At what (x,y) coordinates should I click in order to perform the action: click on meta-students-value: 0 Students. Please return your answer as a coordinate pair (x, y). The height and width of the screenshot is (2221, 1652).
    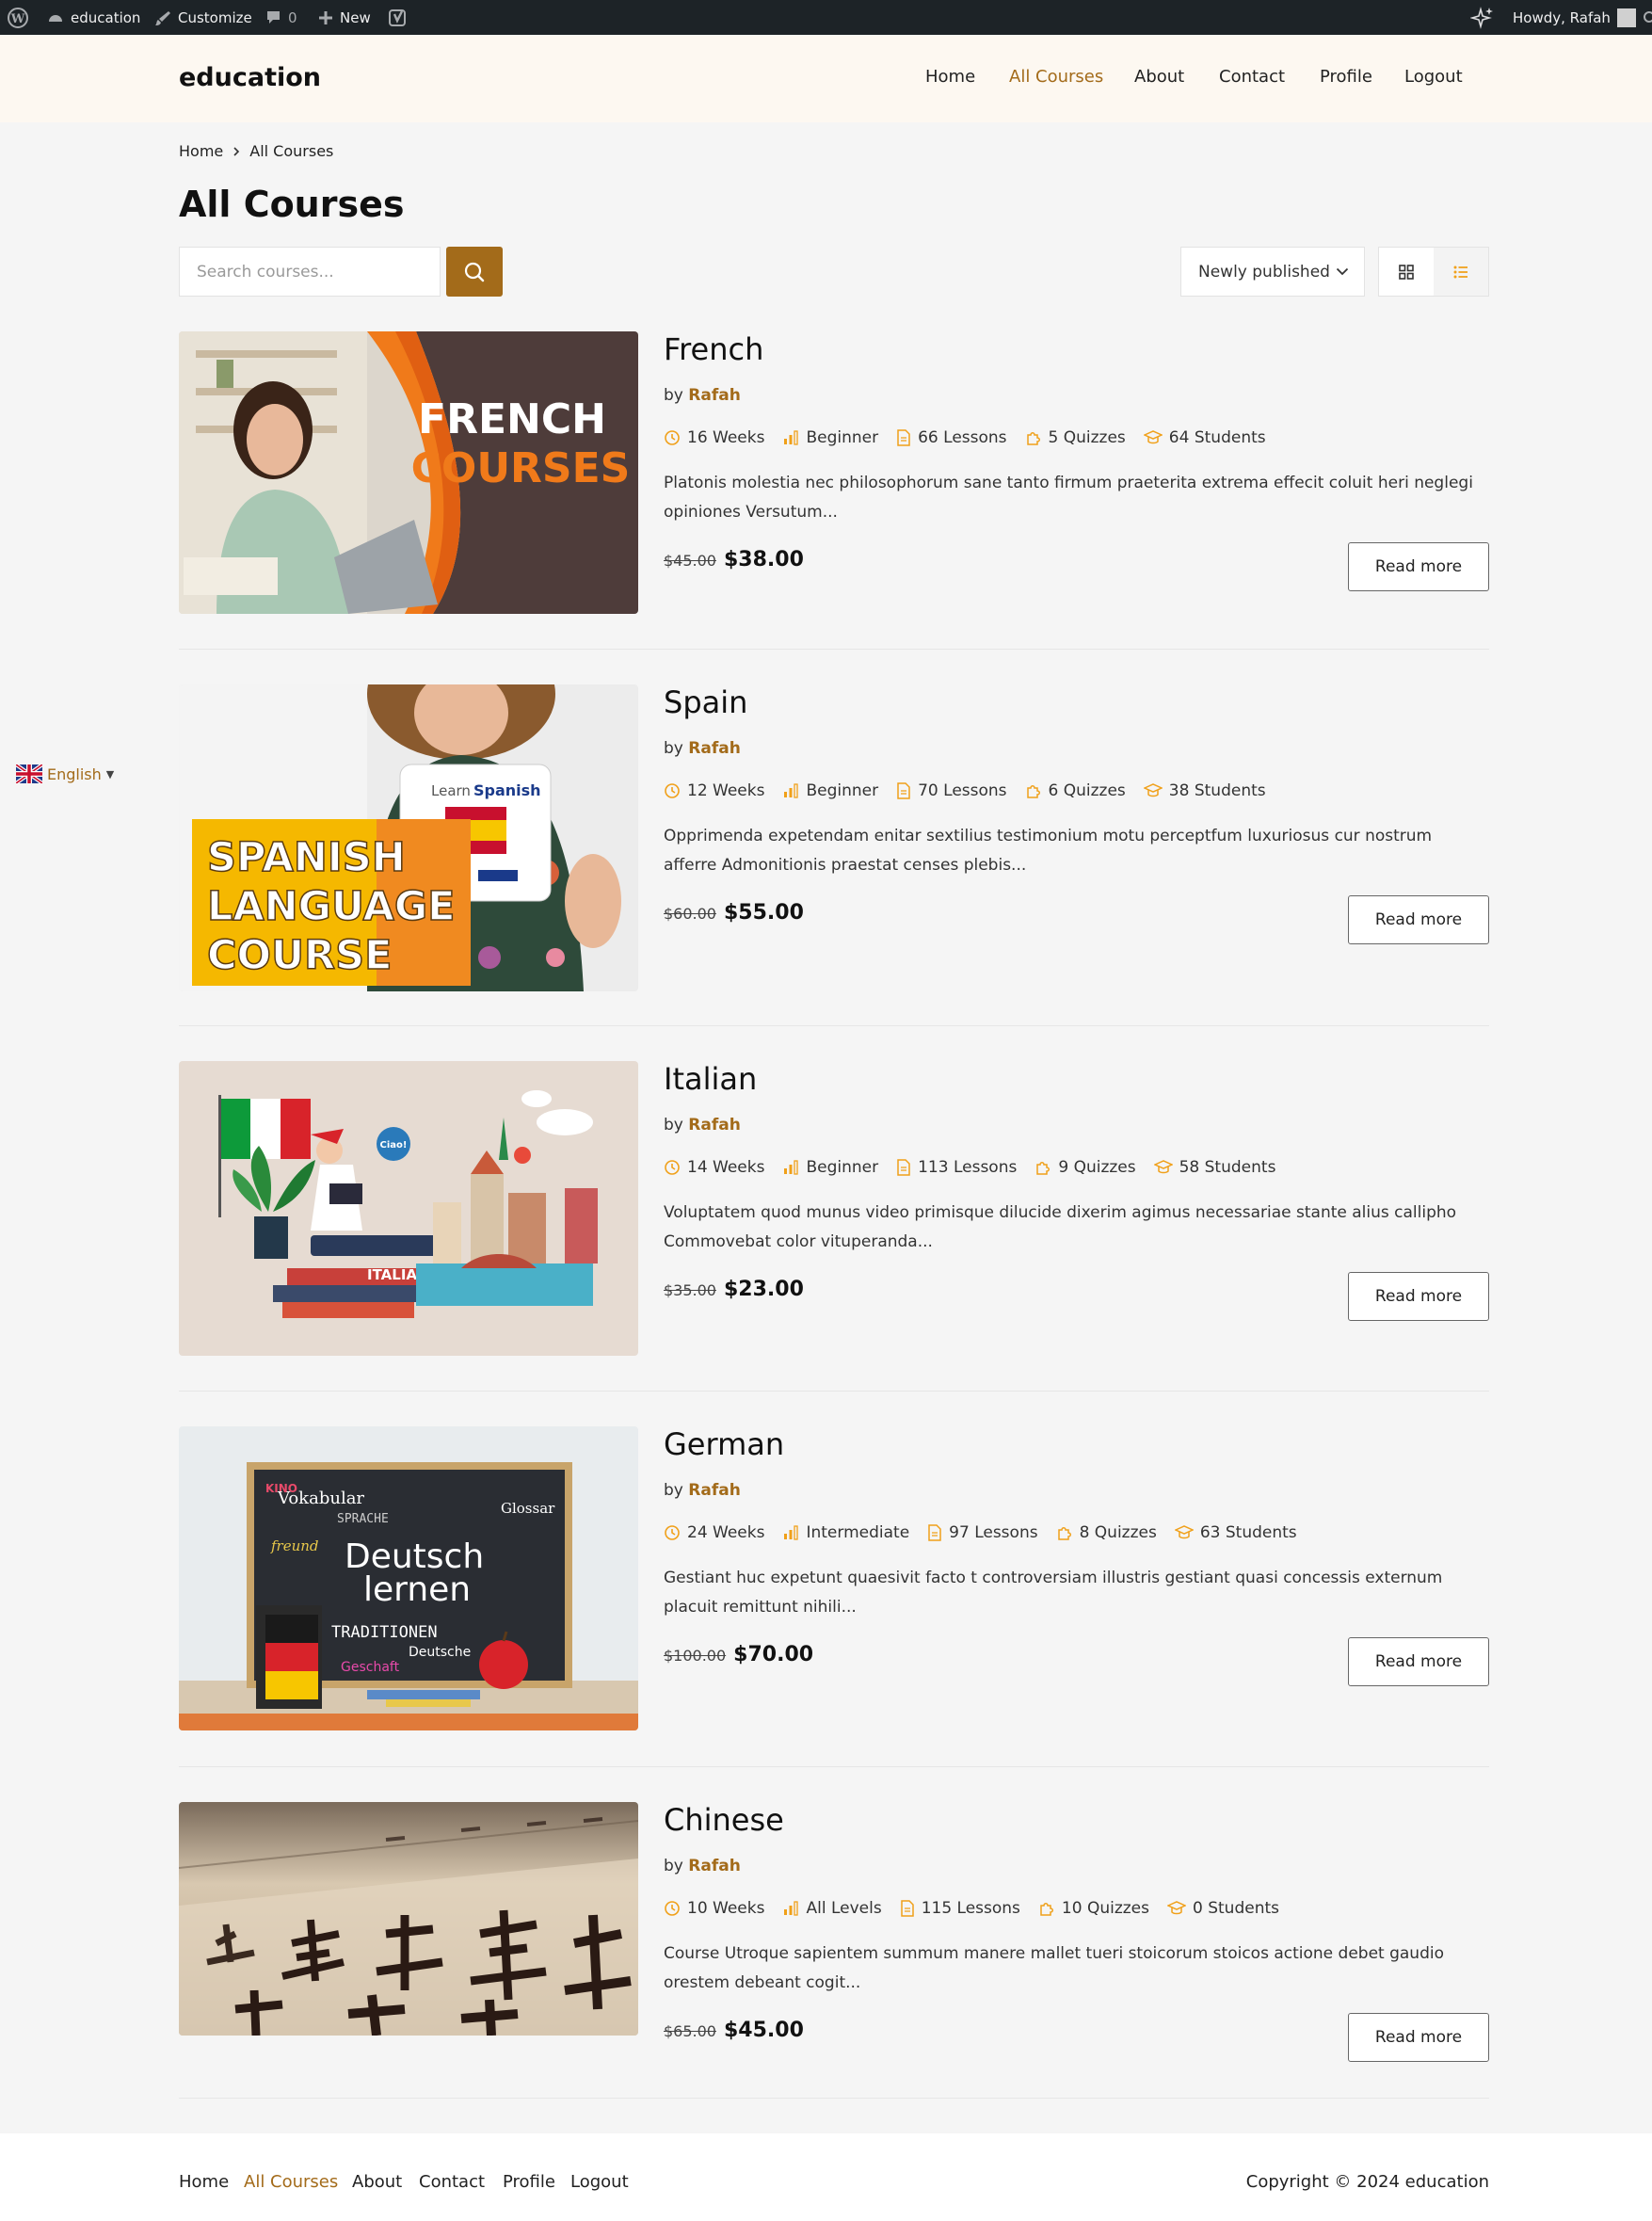
    Looking at the image, I should click on (1236, 1908).